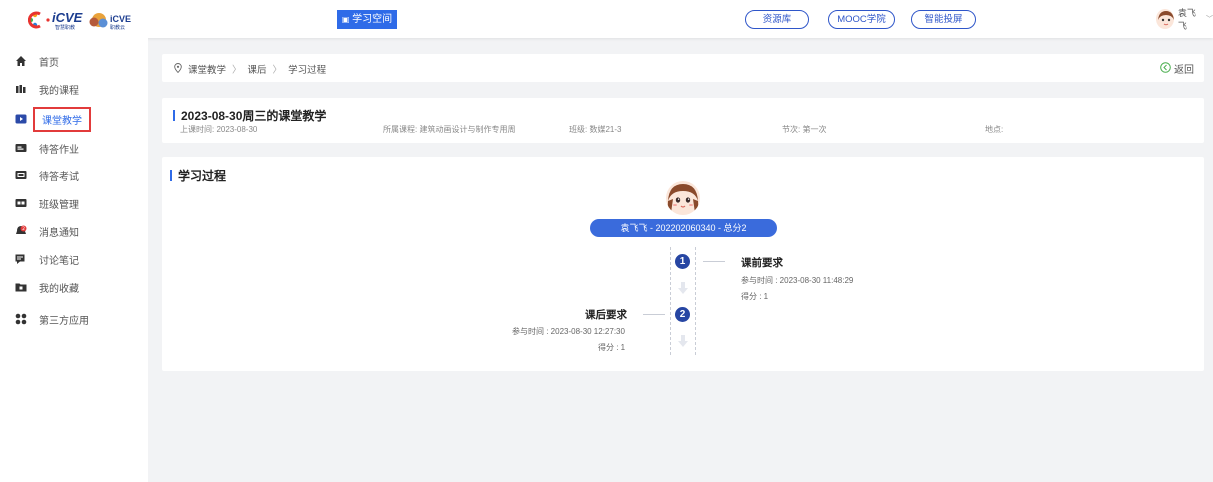 The width and height of the screenshot is (1213, 482). I want to click on lesson-course: 所属课程: 建筑动画设计与制作专用周, so click(449, 129).